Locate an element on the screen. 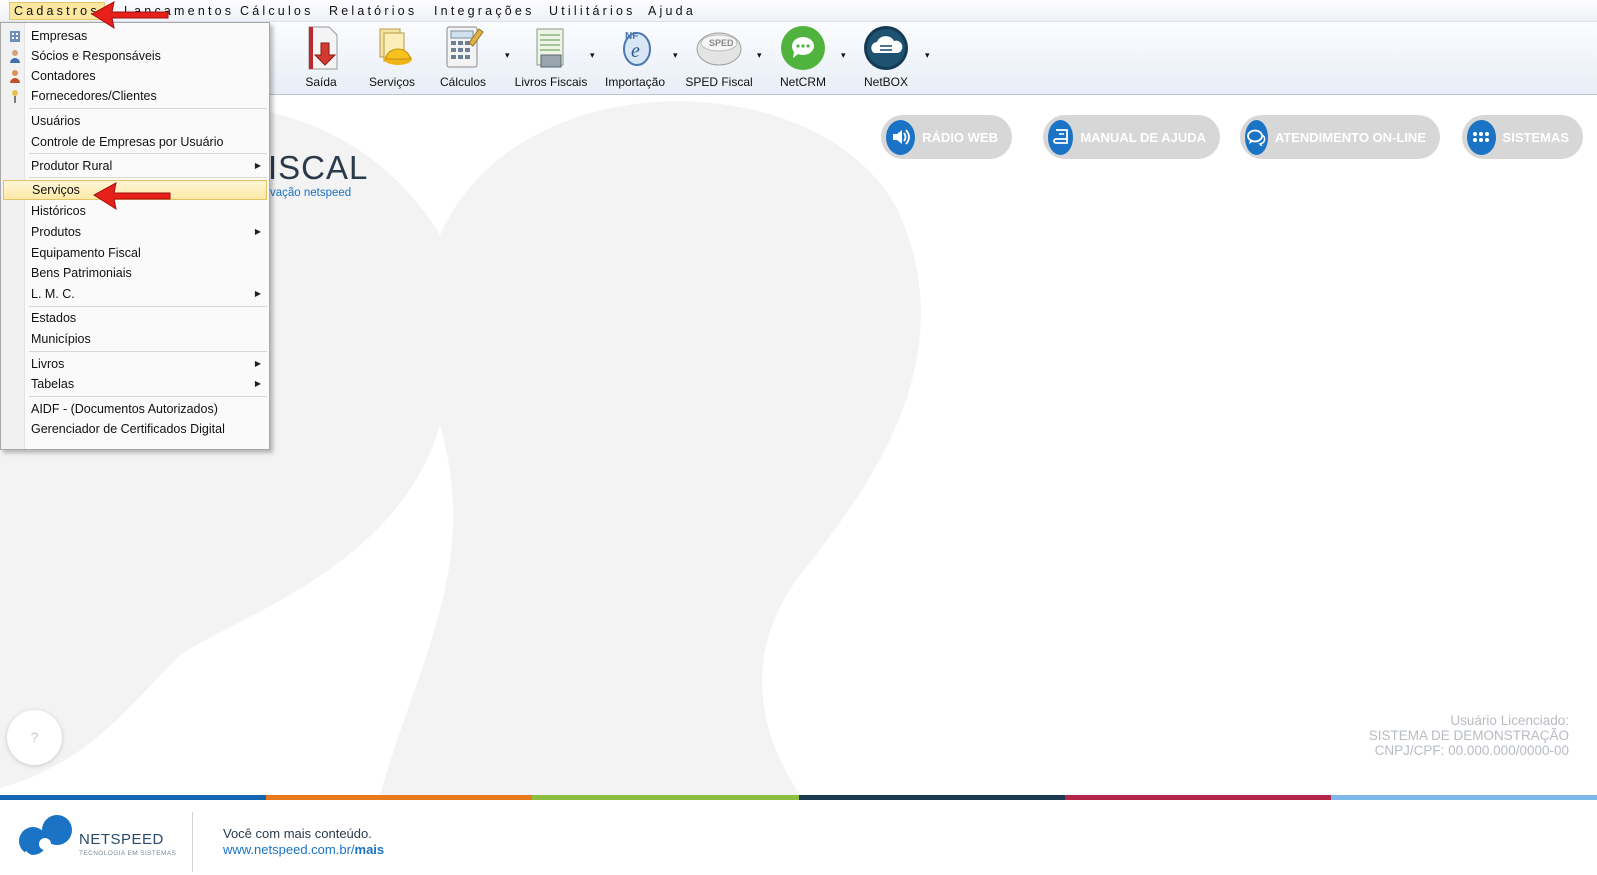  footer-link-bold: mais is located at coordinates (369, 849).